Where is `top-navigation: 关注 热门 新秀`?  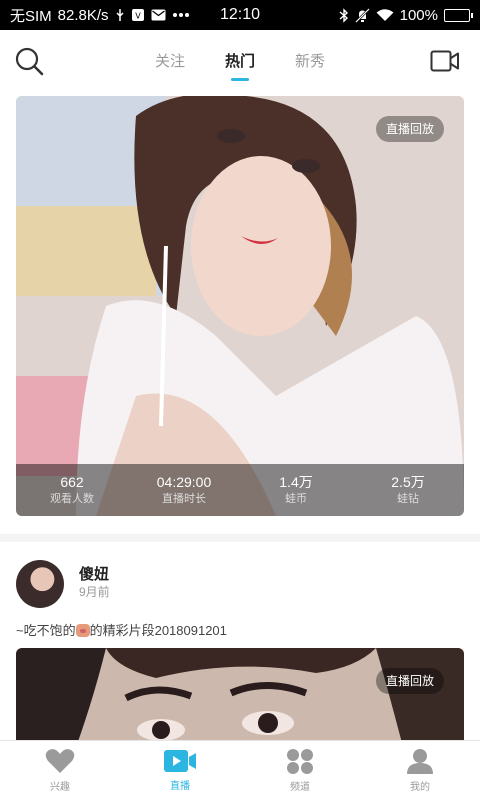
top-navigation: 关注 热门 新秀 is located at coordinates (240, 61).